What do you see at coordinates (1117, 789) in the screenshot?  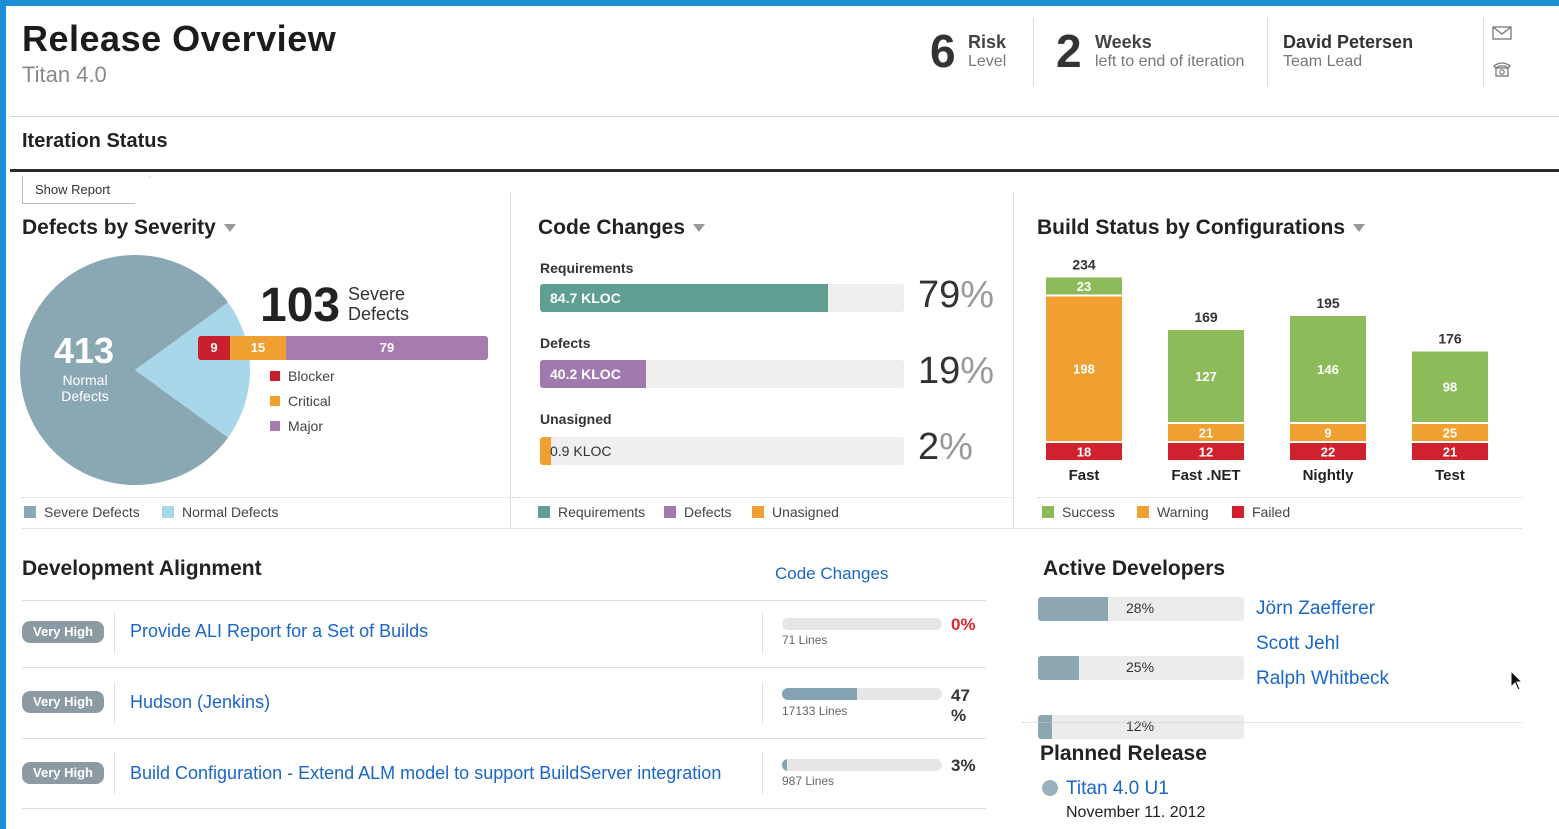 I see `planned-release-link: Titan 4.0 U1` at bounding box center [1117, 789].